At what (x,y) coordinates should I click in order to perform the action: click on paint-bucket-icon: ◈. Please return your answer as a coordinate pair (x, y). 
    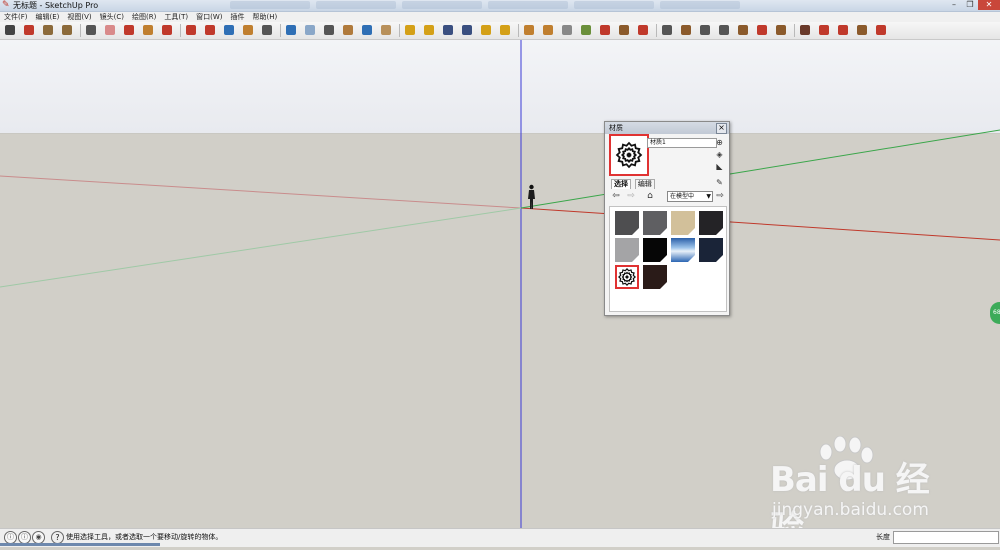
    Looking at the image, I should click on (719, 154).